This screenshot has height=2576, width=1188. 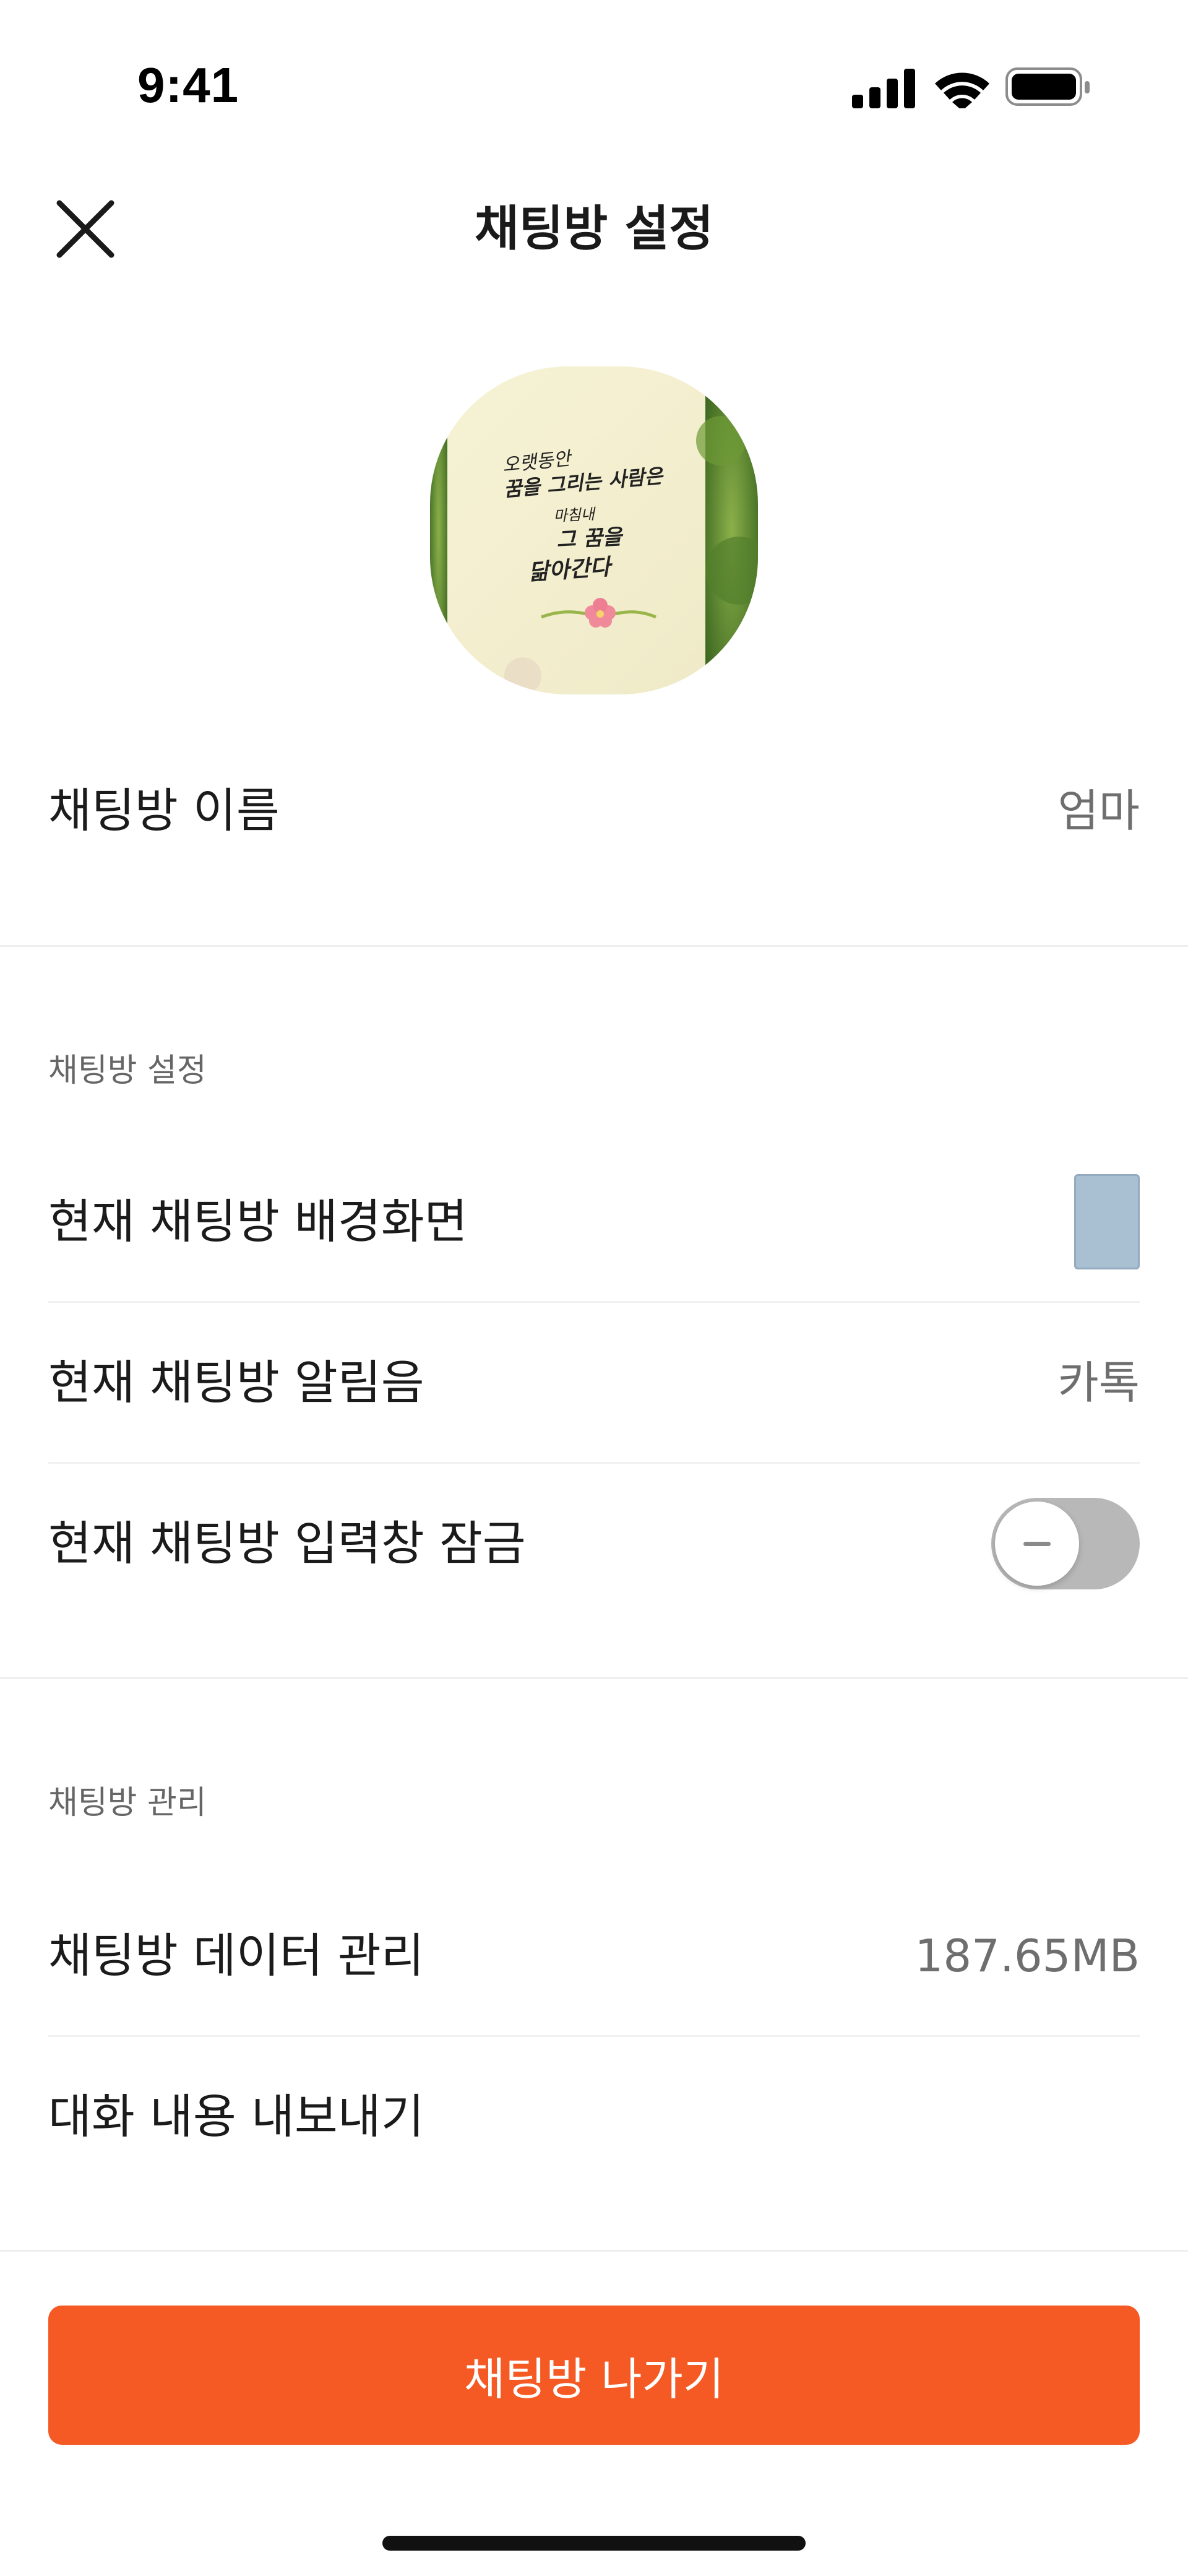 What do you see at coordinates (594, 2117) in the screenshot?
I see `export-chat-row: 대화 내용 내보내기` at bounding box center [594, 2117].